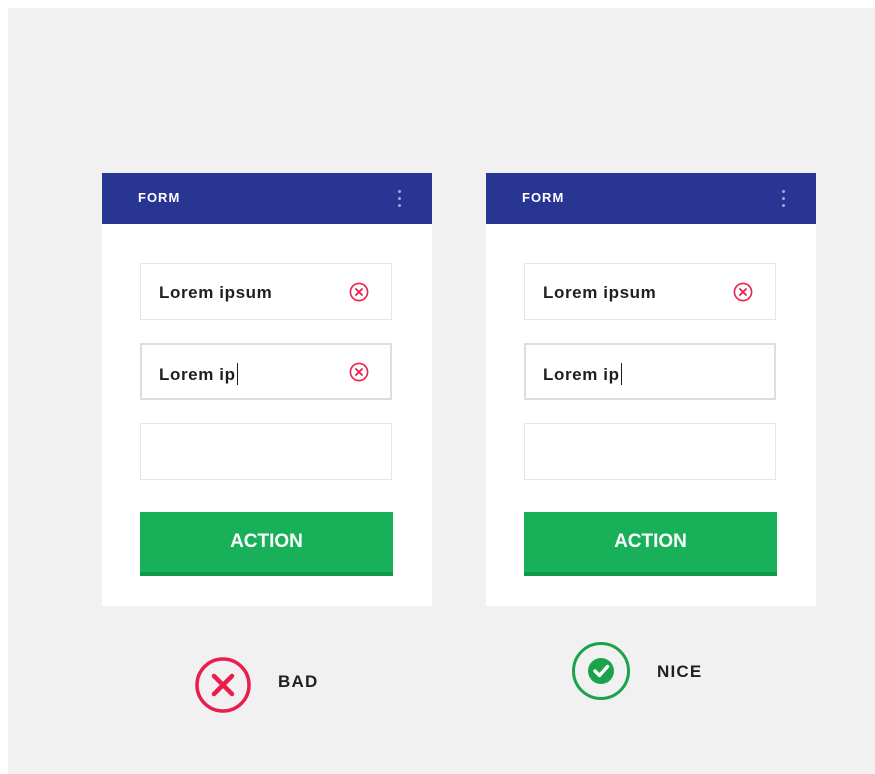 Image resolution: width=875 pixels, height=774 pixels. I want to click on verdict-label: BAD, so click(298, 681).